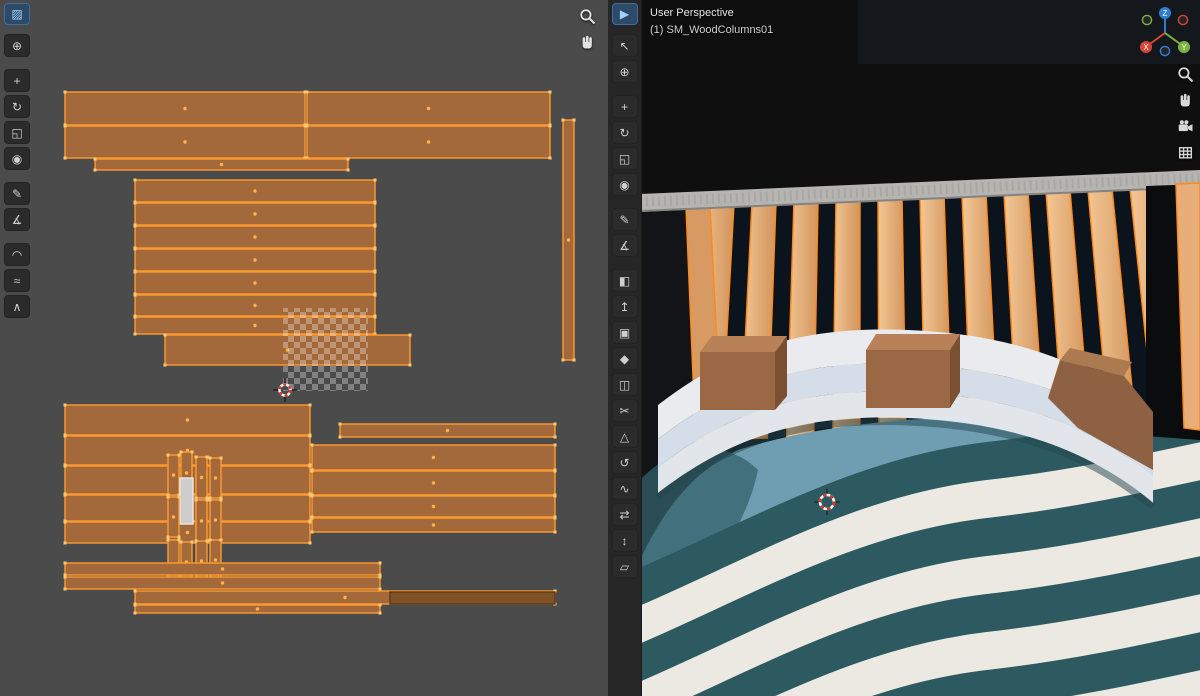 This screenshot has height=696, width=1200. What do you see at coordinates (17, 14) in the screenshot?
I see `editor-type-uv-editor-button: ▨` at bounding box center [17, 14].